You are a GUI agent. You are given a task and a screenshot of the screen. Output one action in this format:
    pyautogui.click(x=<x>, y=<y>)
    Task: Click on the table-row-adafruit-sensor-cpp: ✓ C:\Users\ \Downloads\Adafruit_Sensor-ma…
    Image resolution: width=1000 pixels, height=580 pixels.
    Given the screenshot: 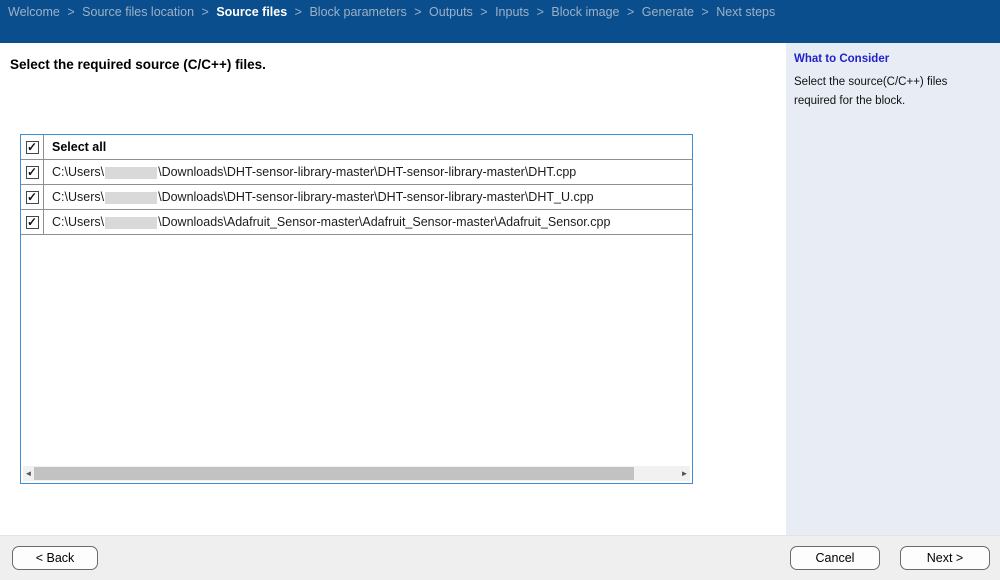 What is the action you would take?
    pyautogui.click(x=356, y=222)
    